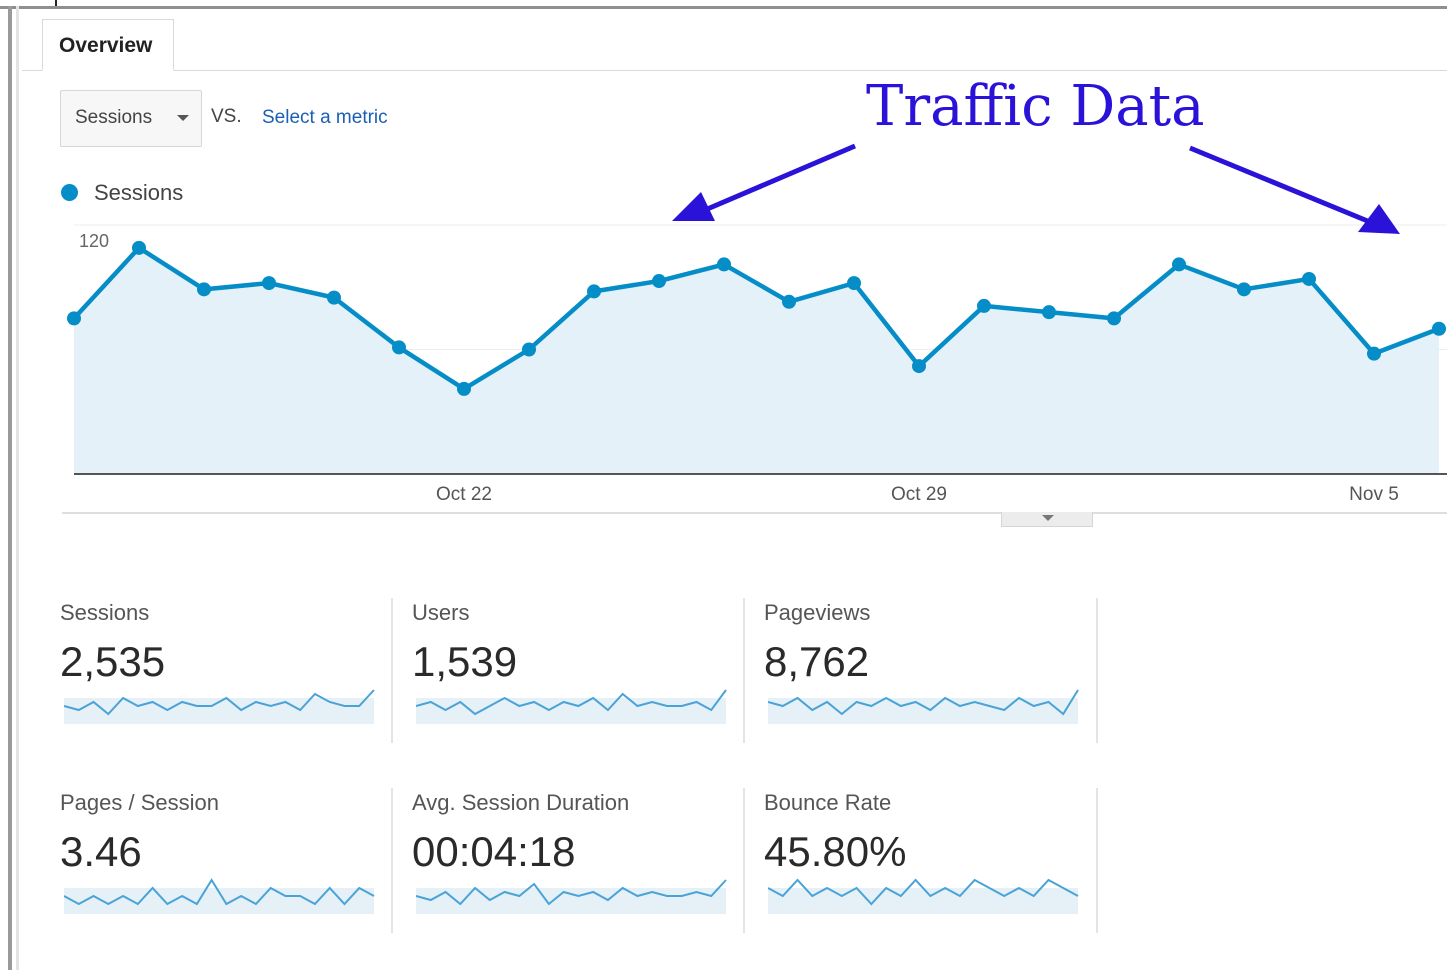 The width and height of the screenshot is (1447, 970). I want to click on metric-value: 45.80%, so click(835, 851).